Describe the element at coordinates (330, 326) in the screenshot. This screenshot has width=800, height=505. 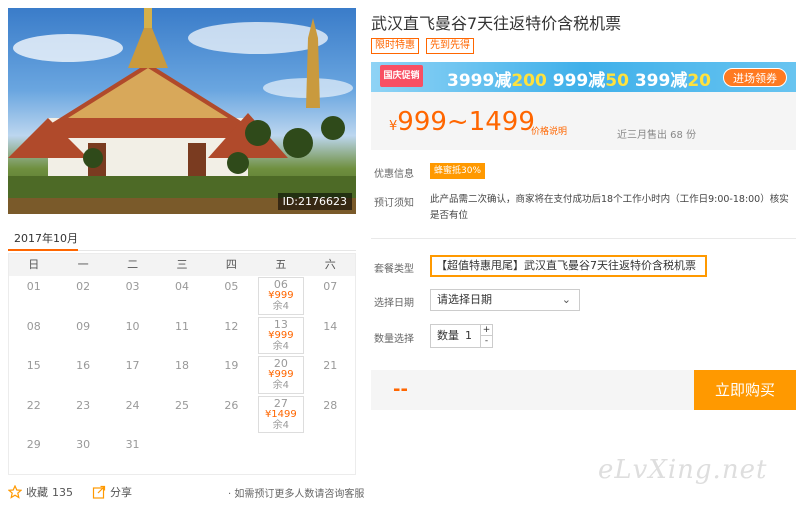
I see `calendar-day: 14` at that location.